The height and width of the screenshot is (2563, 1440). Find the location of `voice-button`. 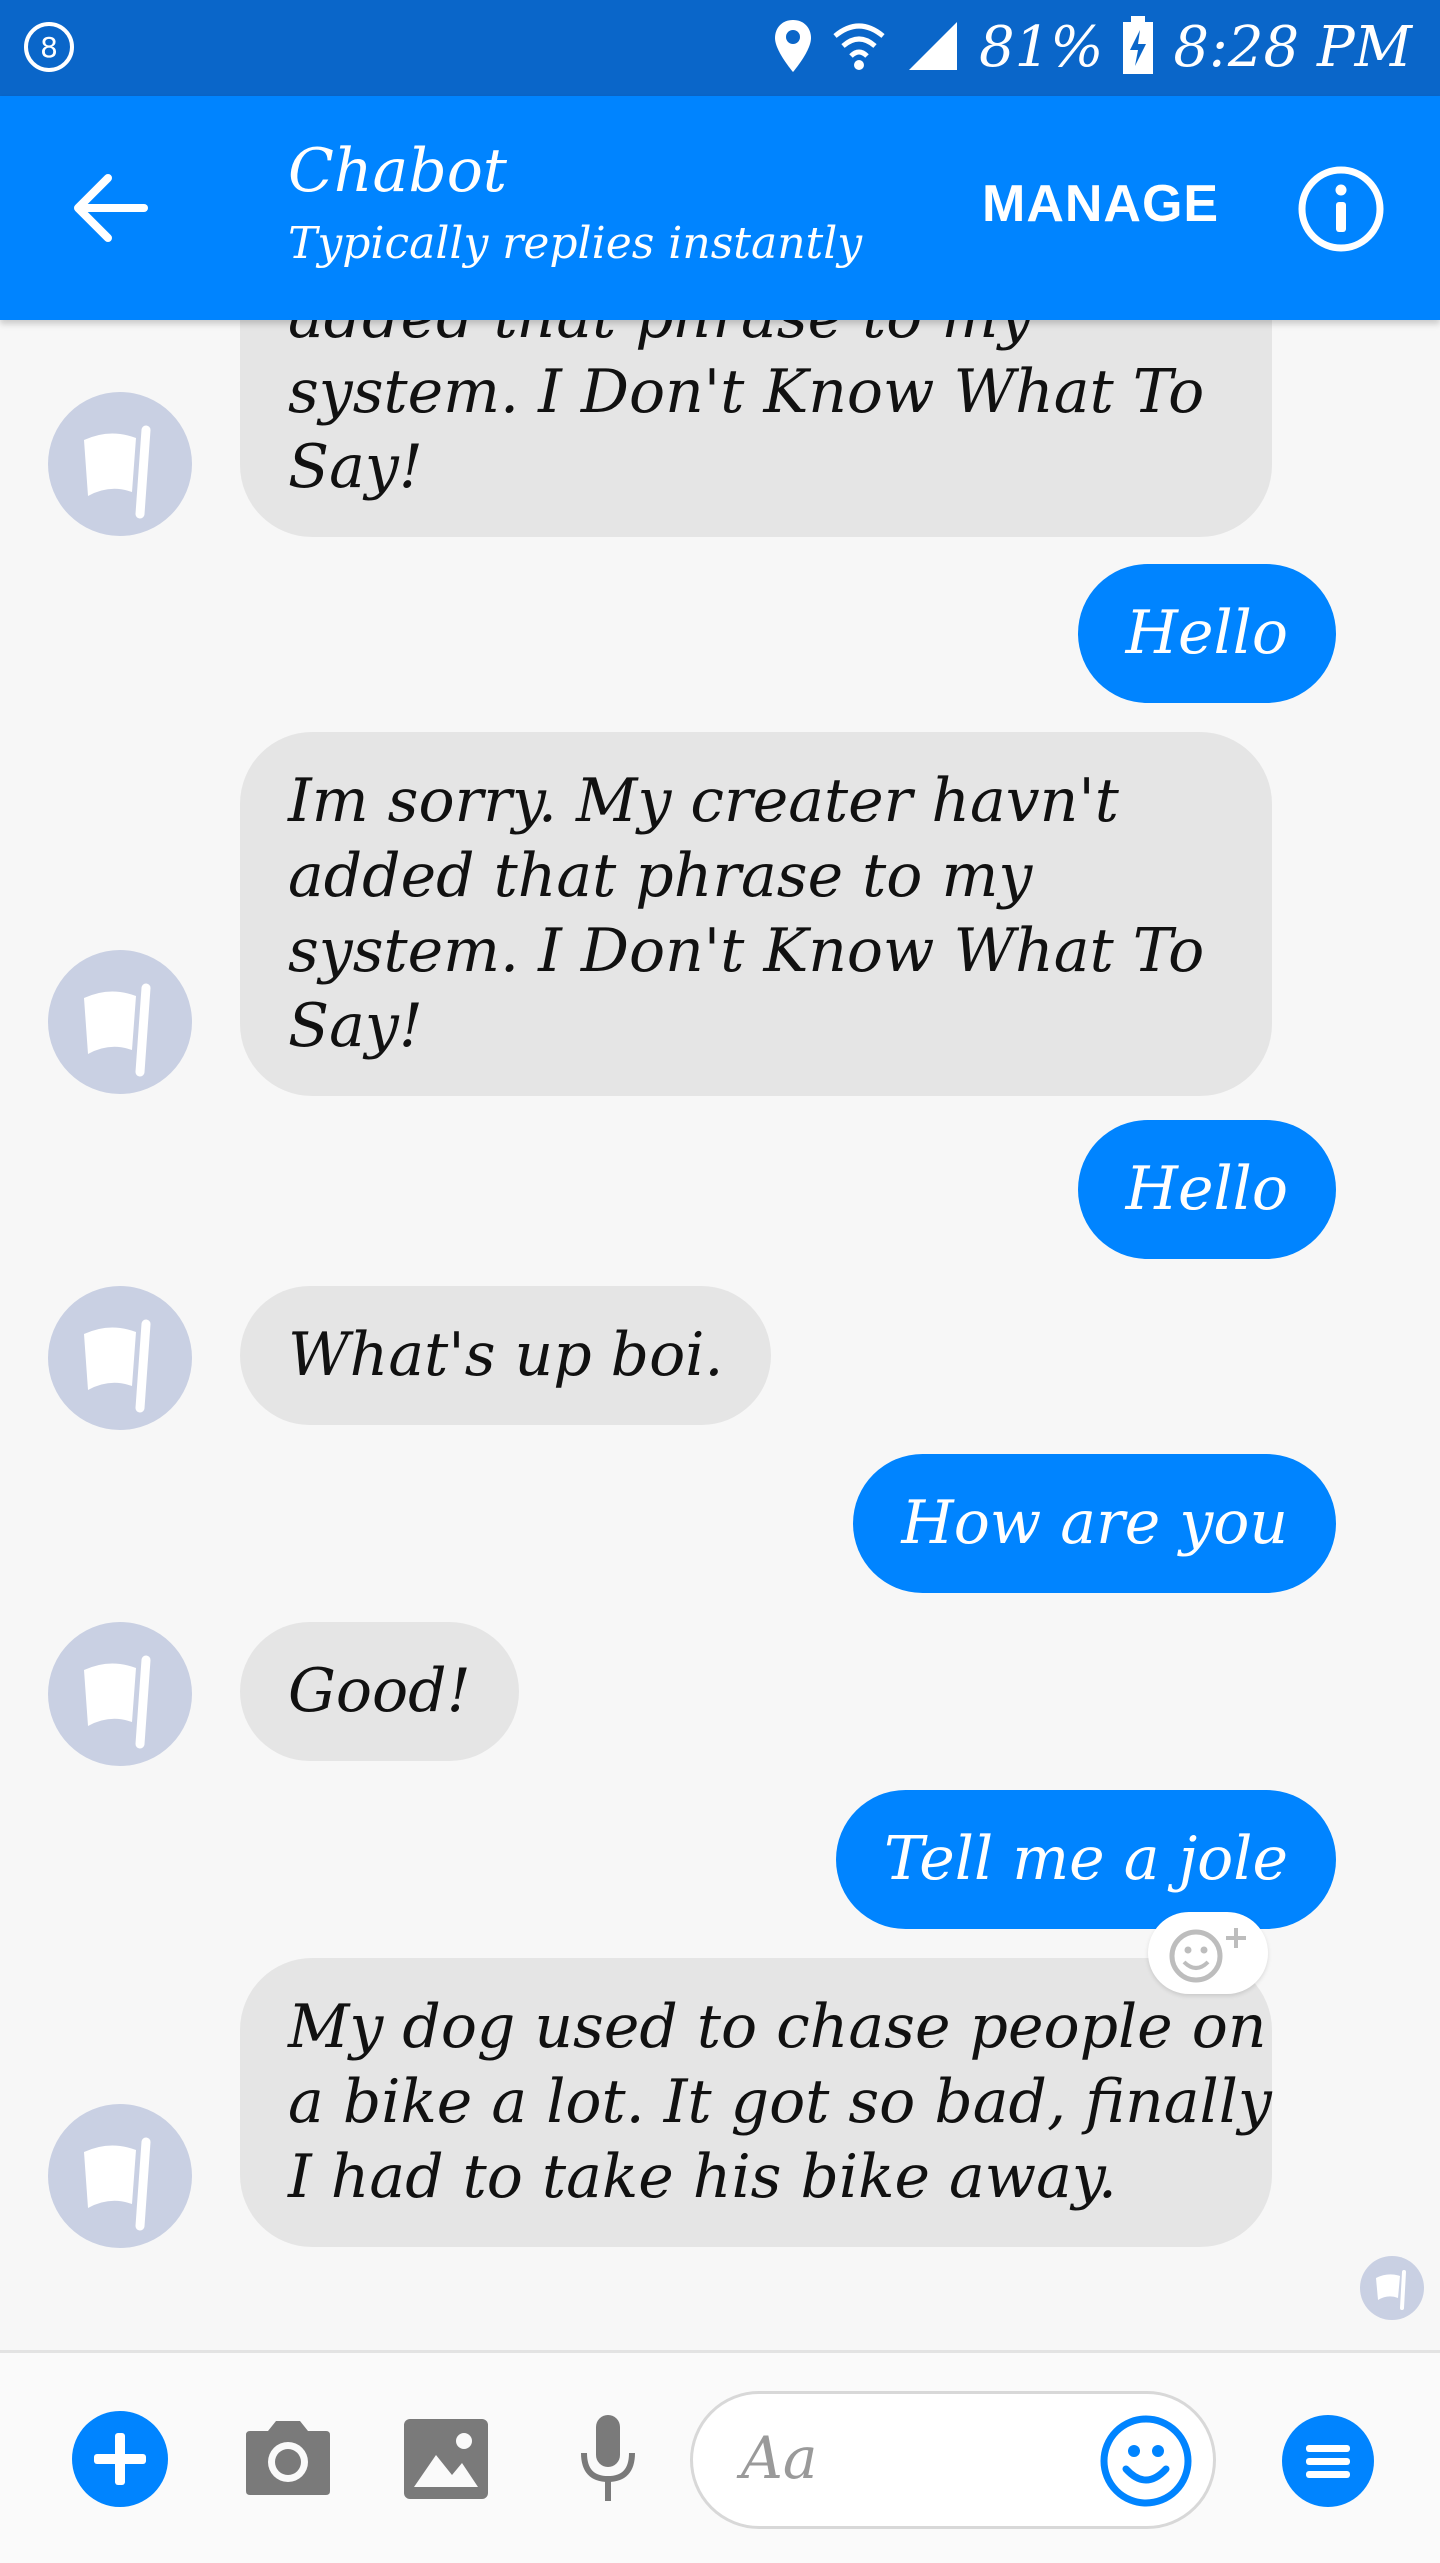

voice-button is located at coordinates (608, 2459).